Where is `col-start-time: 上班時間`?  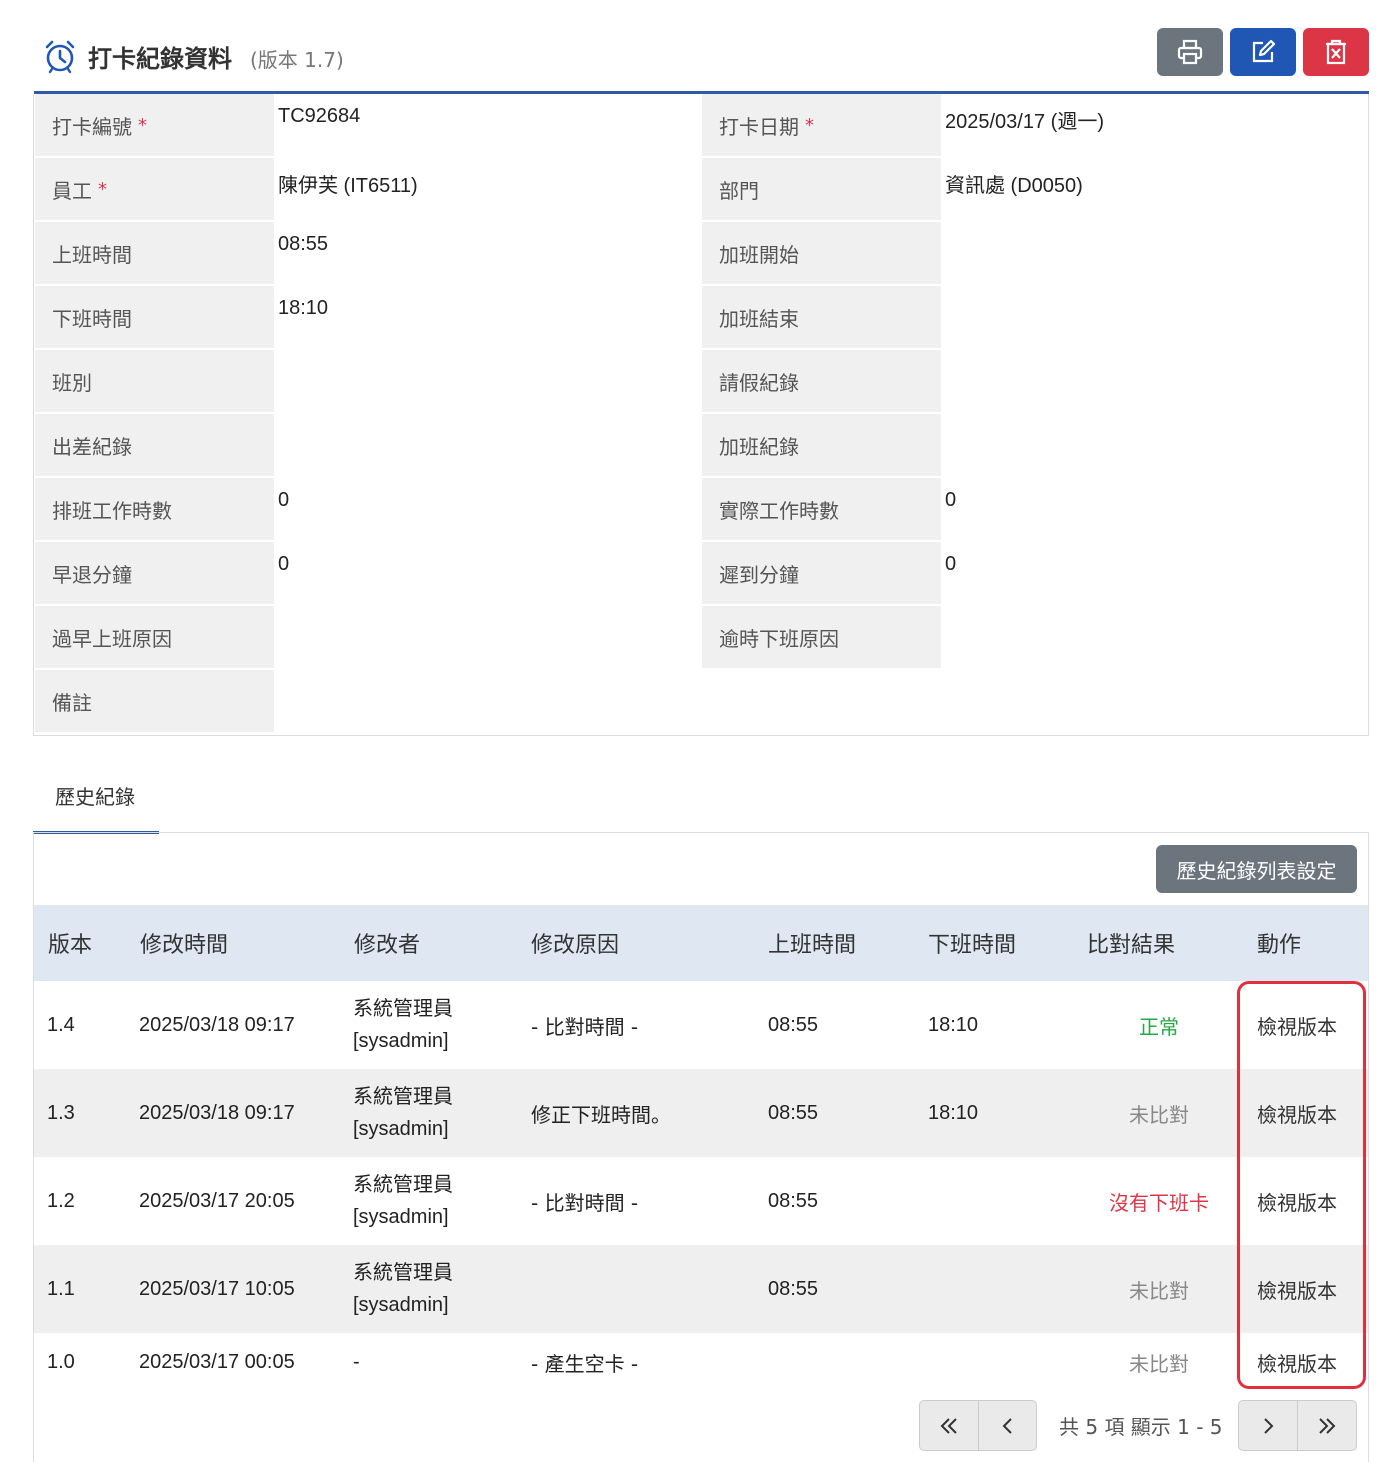 col-start-time: 上班時間 is located at coordinates (812, 945).